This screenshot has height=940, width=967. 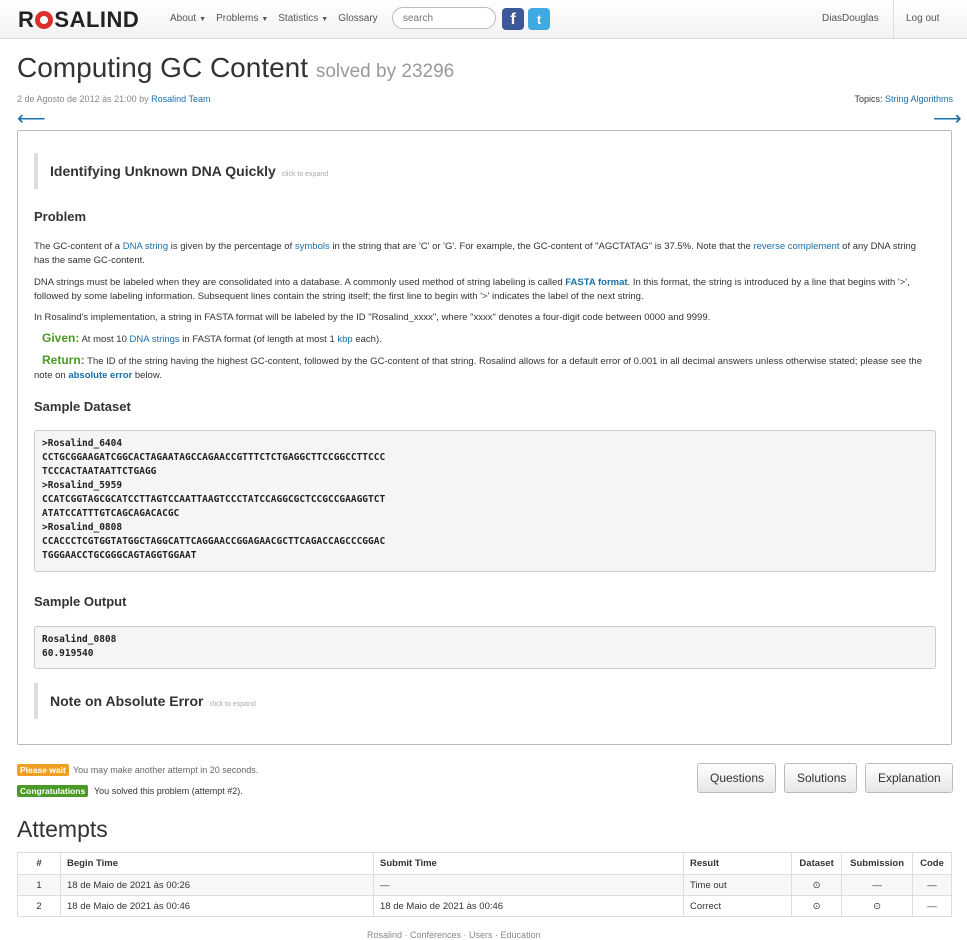 I want to click on page-title: Computing GC Content solved by 23296, so click(x=236, y=67).